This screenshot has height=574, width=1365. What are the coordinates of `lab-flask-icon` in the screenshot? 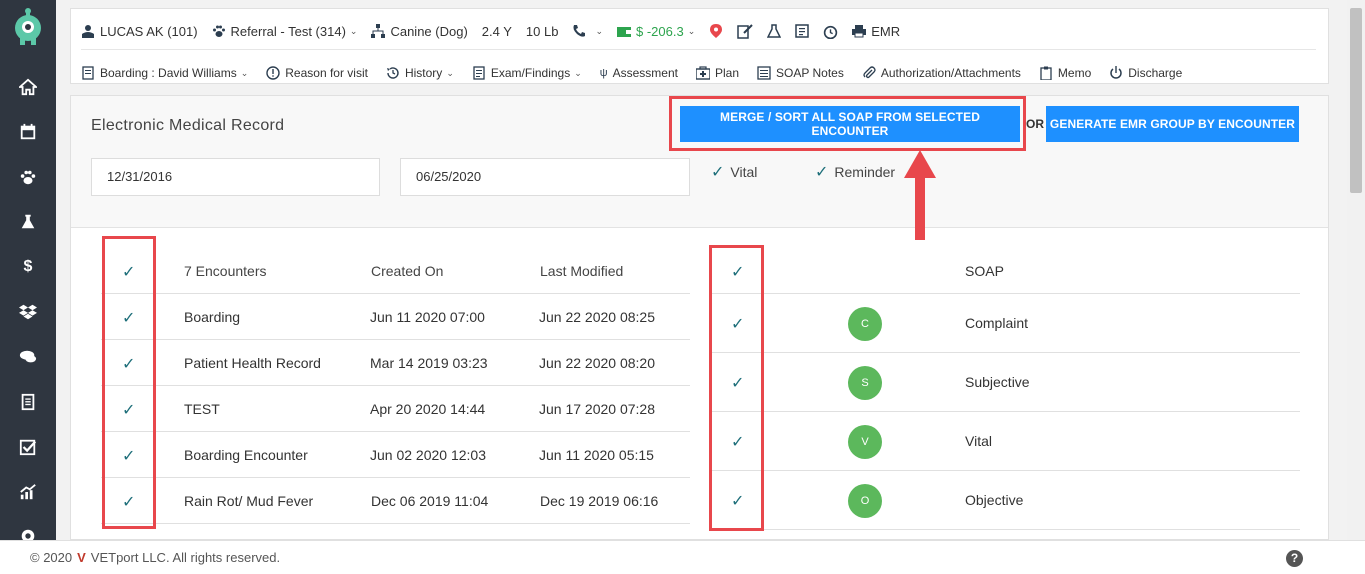 It's located at (774, 31).